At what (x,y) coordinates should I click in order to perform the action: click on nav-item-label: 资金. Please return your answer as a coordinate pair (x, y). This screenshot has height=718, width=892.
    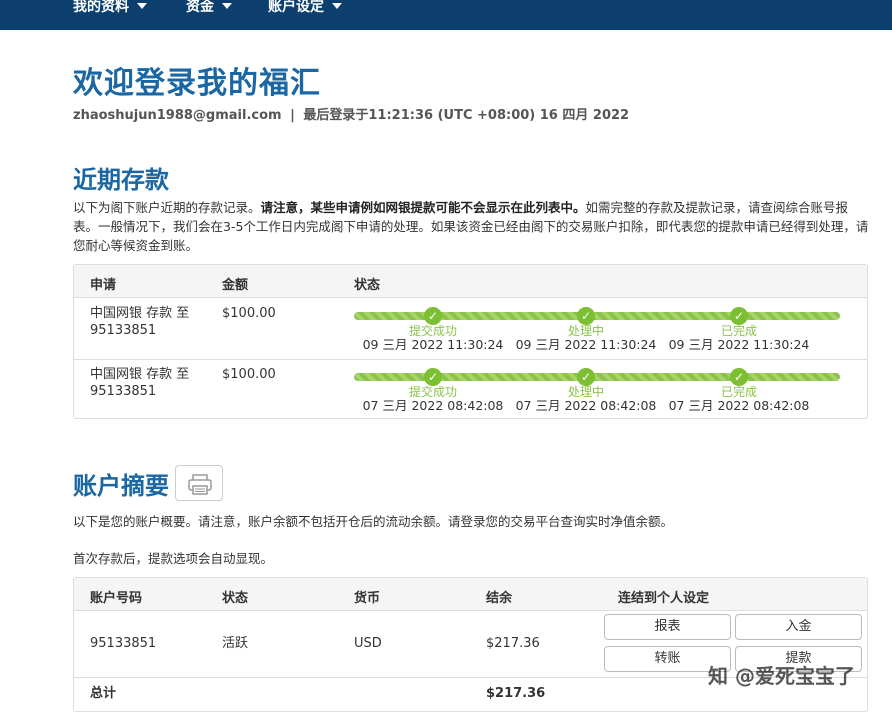
    Looking at the image, I should click on (200, 7).